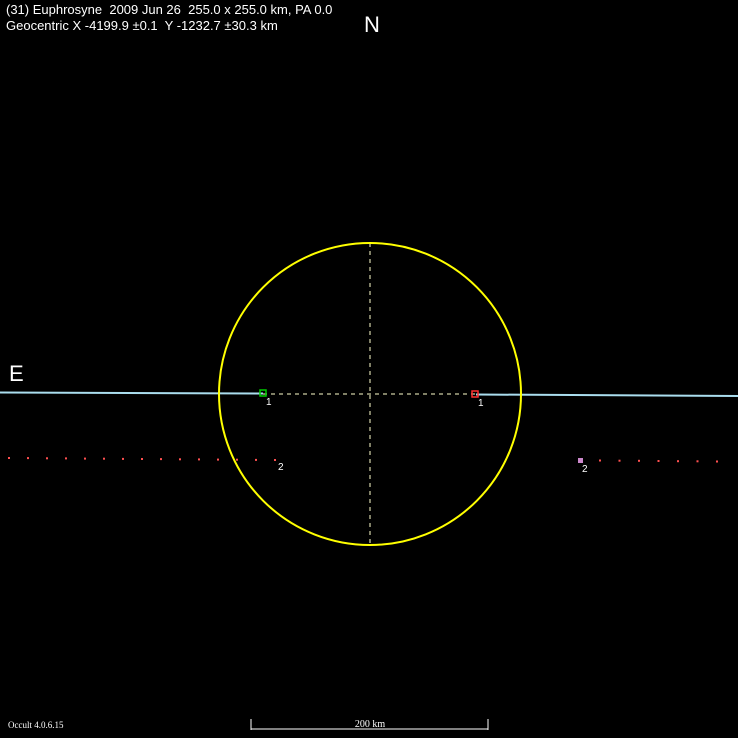 The image size is (738, 738). What do you see at coordinates (370, 724) in the screenshot?
I see `scale-bar-label: 200 km` at bounding box center [370, 724].